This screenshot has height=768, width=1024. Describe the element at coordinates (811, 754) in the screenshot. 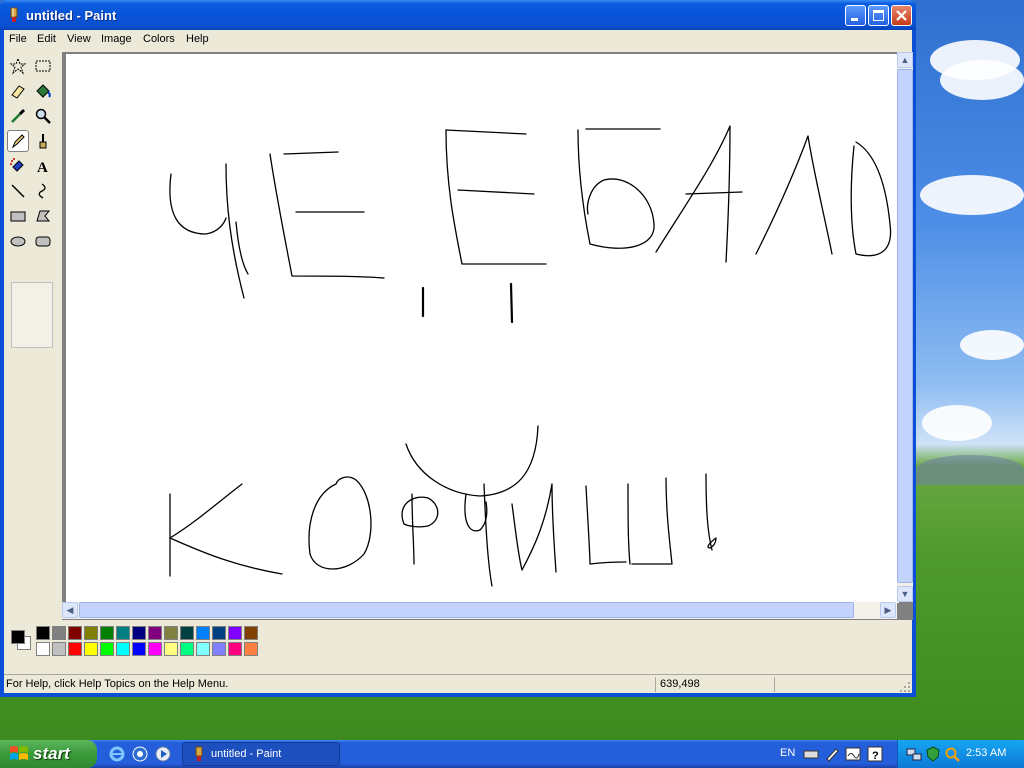

I see `keyboard-icon` at that location.